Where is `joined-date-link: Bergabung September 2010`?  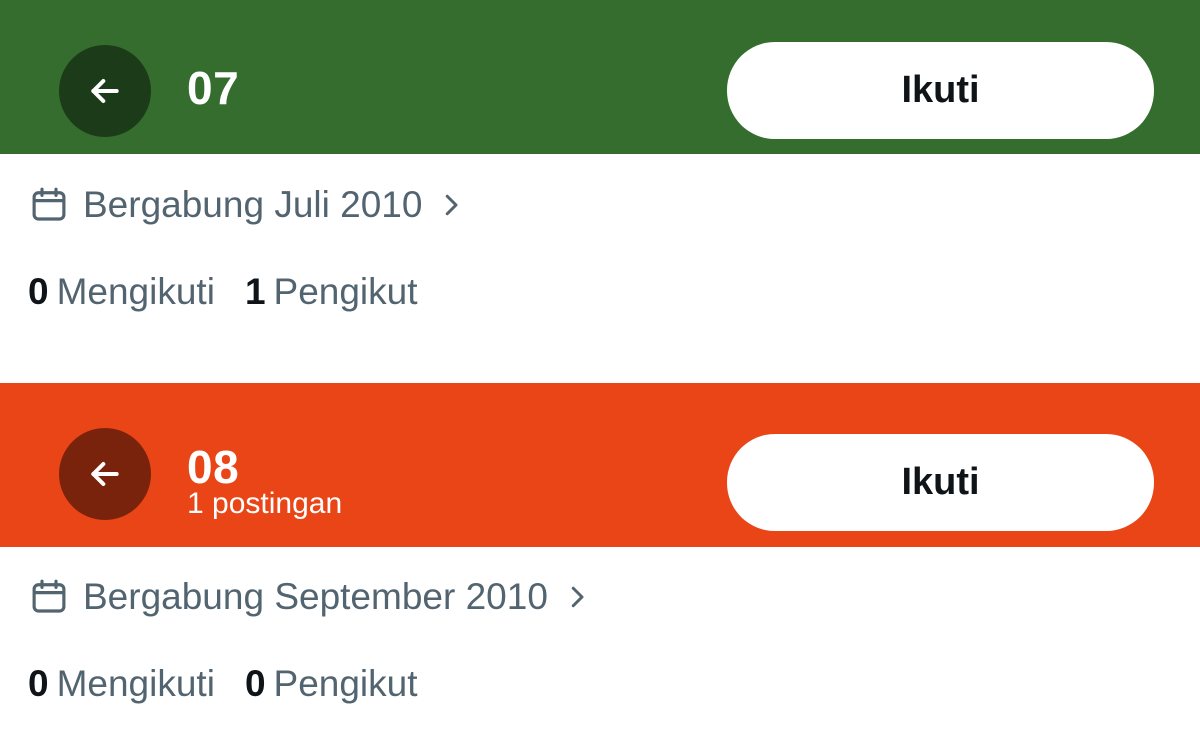
joined-date-link: Bergabung September 2010 is located at coordinates (310, 597).